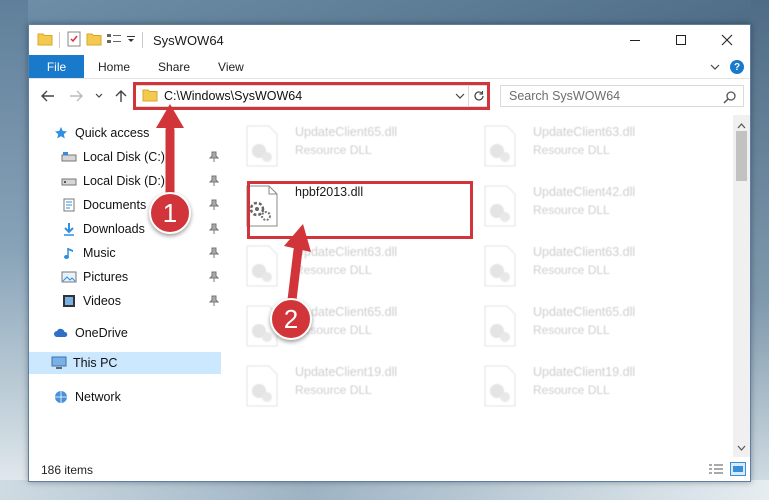 The image size is (769, 500). Describe the element at coordinates (741, 156) in the screenshot. I see `scrollbar-thumb` at that location.